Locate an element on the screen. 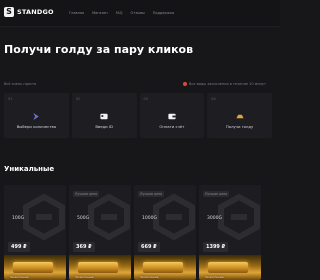 This screenshot has width=320, height=280. product-amount: 100G is located at coordinates (18, 218).